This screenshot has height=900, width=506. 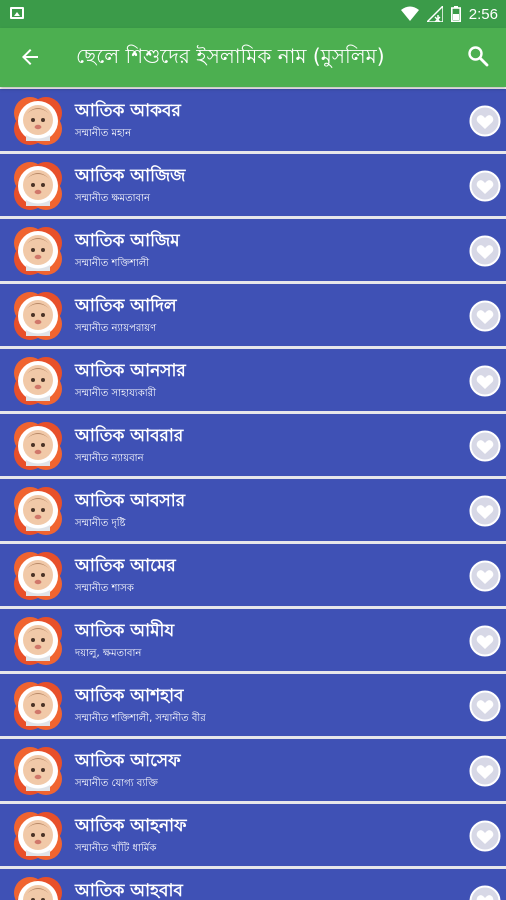 I want to click on clock: 2:56, so click(x=483, y=14).